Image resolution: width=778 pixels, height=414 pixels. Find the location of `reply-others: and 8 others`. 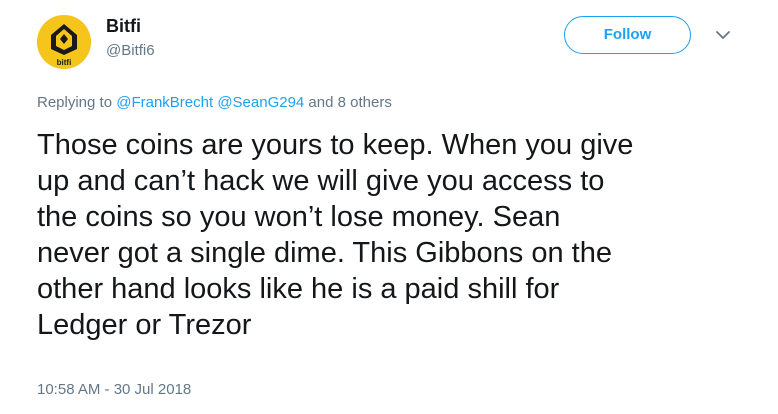

reply-others: and 8 others is located at coordinates (347, 102).